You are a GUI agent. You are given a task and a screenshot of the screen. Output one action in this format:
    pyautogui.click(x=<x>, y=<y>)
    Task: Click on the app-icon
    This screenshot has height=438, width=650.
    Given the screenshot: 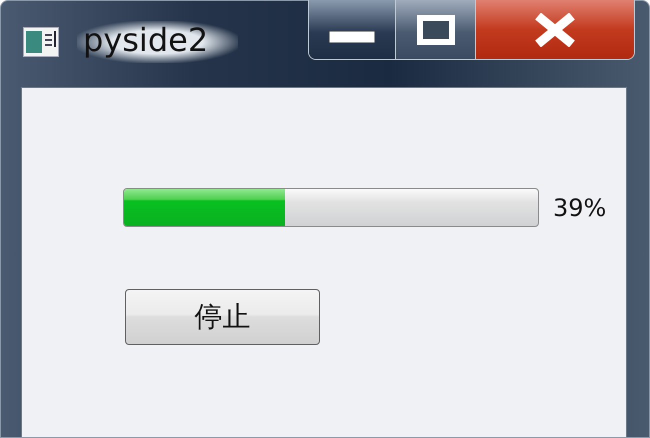 What is the action you would take?
    pyautogui.click(x=41, y=42)
    